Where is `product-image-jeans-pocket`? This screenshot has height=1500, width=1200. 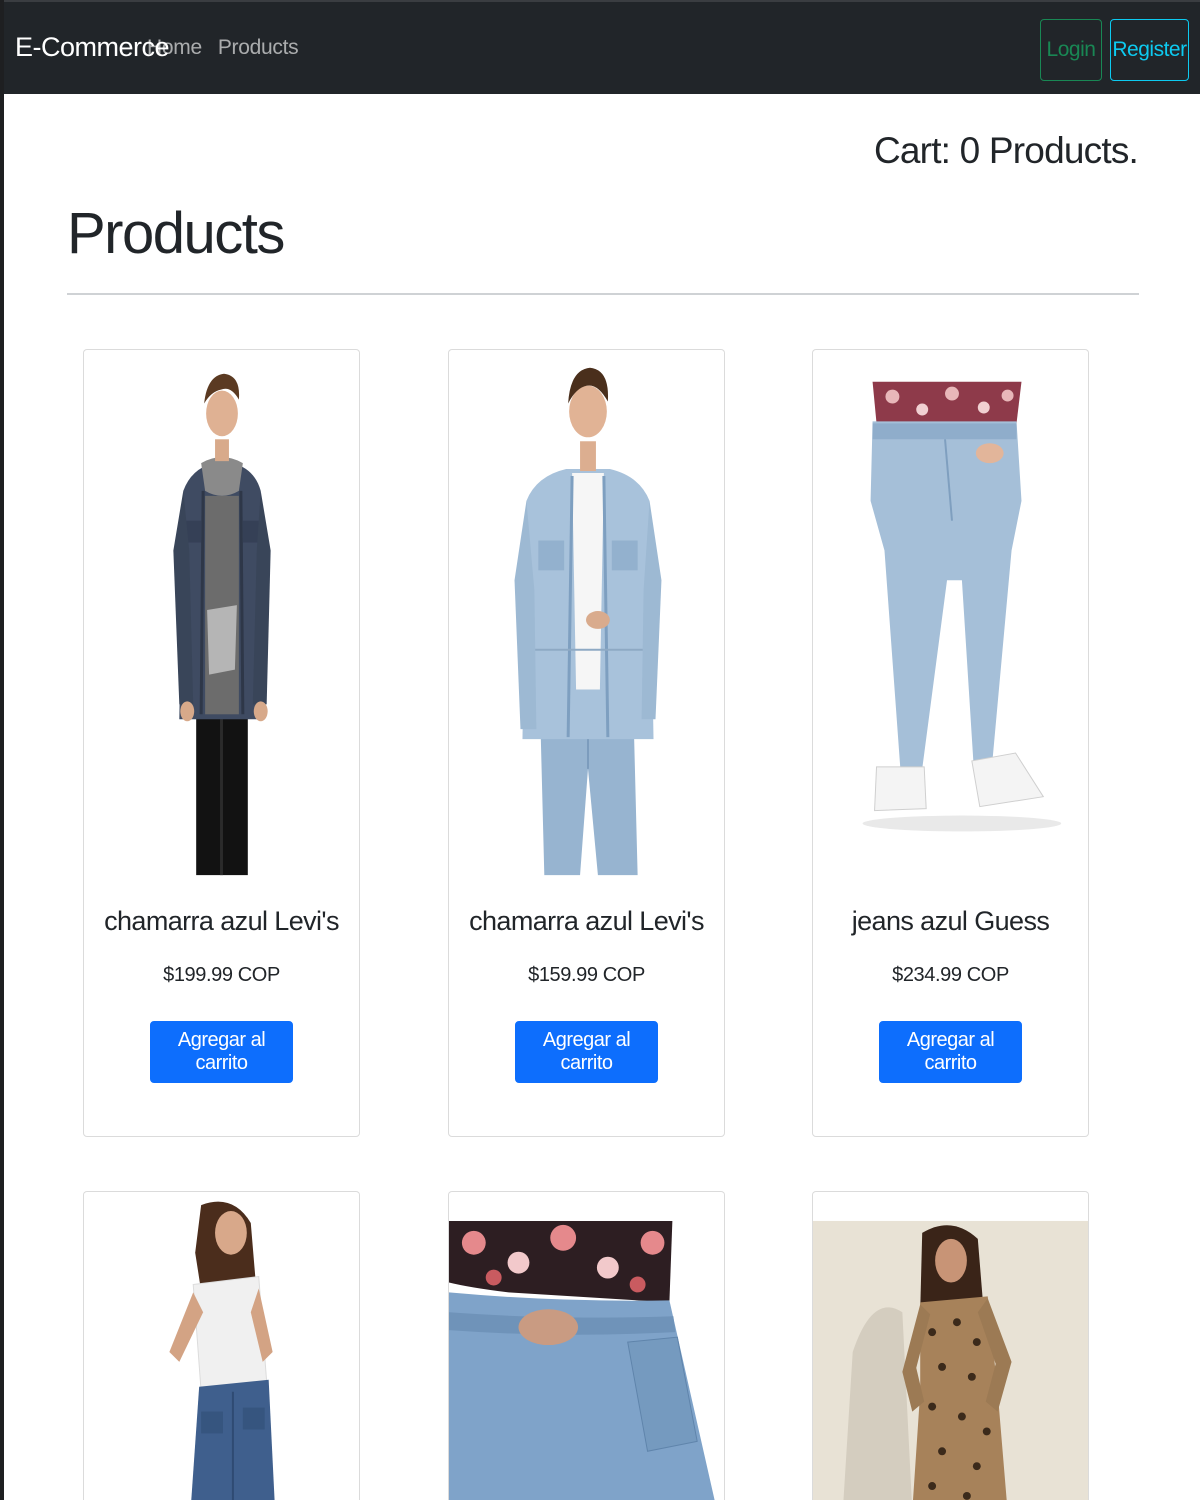 product-image-jeans-pocket is located at coordinates (586, 1346).